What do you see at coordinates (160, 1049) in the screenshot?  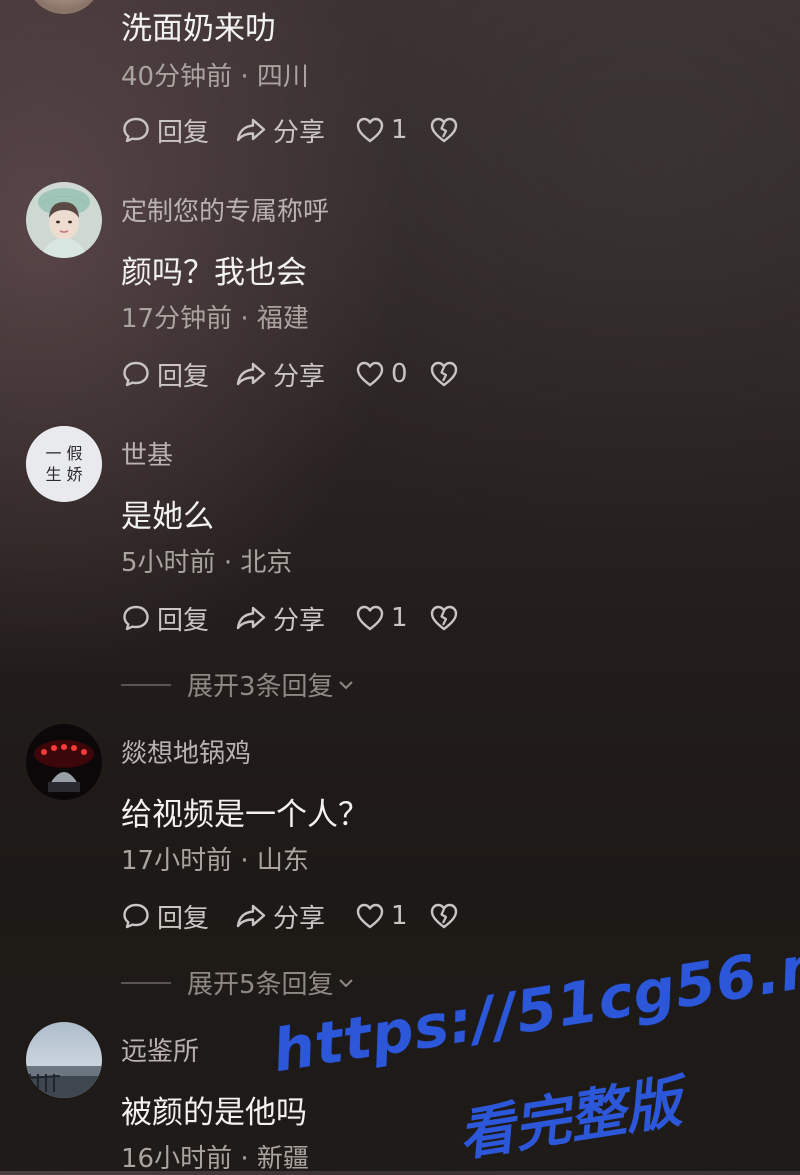 I see `comment-username: 远鉴所` at bounding box center [160, 1049].